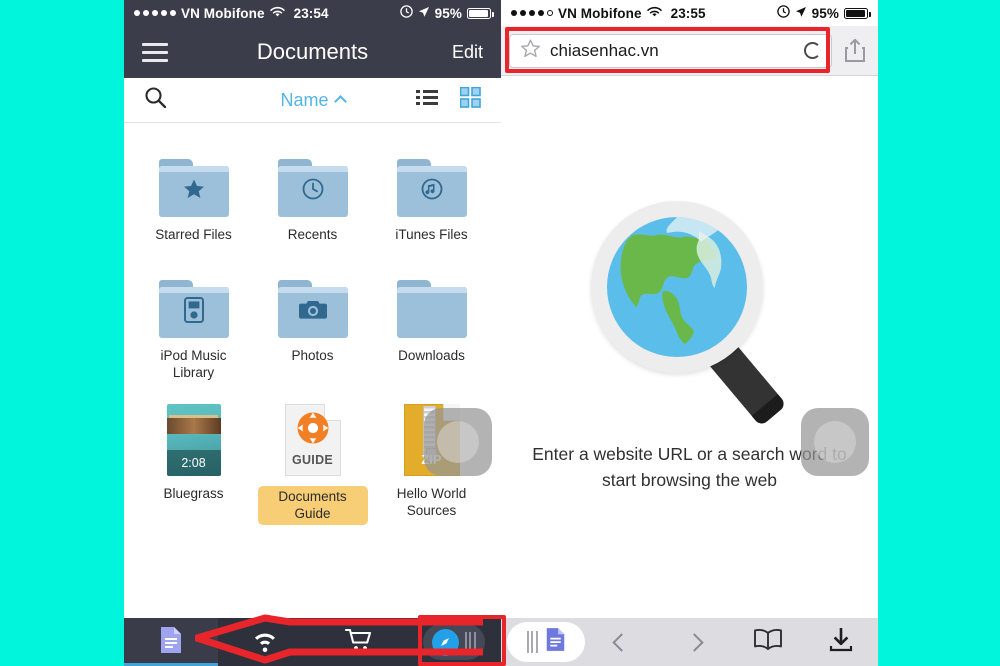  I want to click on file-item-bluegrass: 2:08 Bluegrass, so click(193, 464).